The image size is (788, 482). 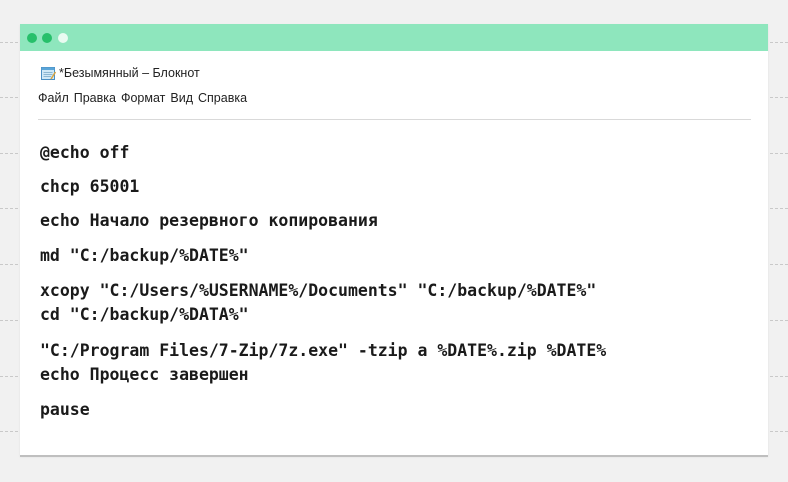 I want to click on window-bottom-edge, so click(x=394, y=456).